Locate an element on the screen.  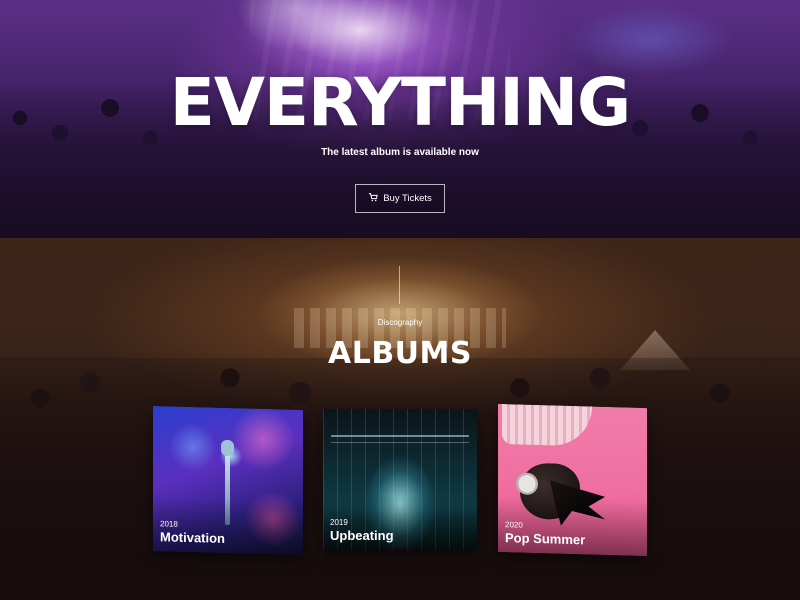
section-divider-line is located at coordinates (399, 285).